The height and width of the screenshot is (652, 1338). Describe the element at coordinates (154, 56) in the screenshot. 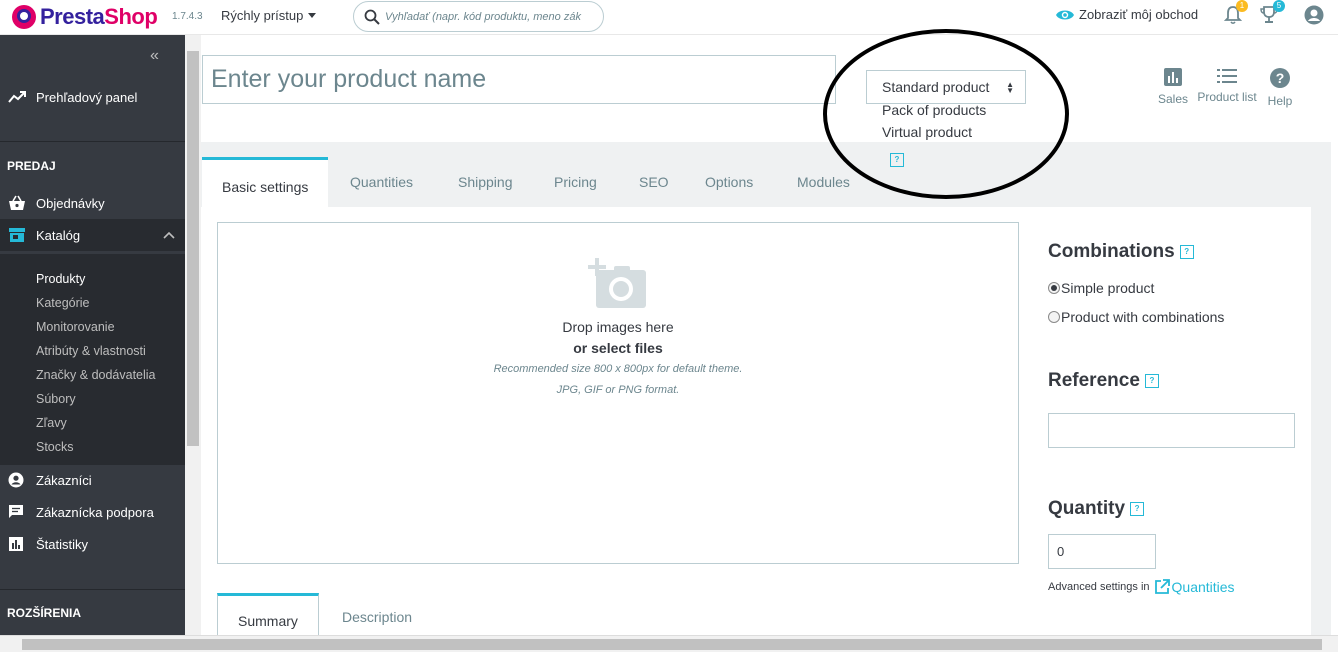

I see `collapse-sidebar-icon: «` at that location.